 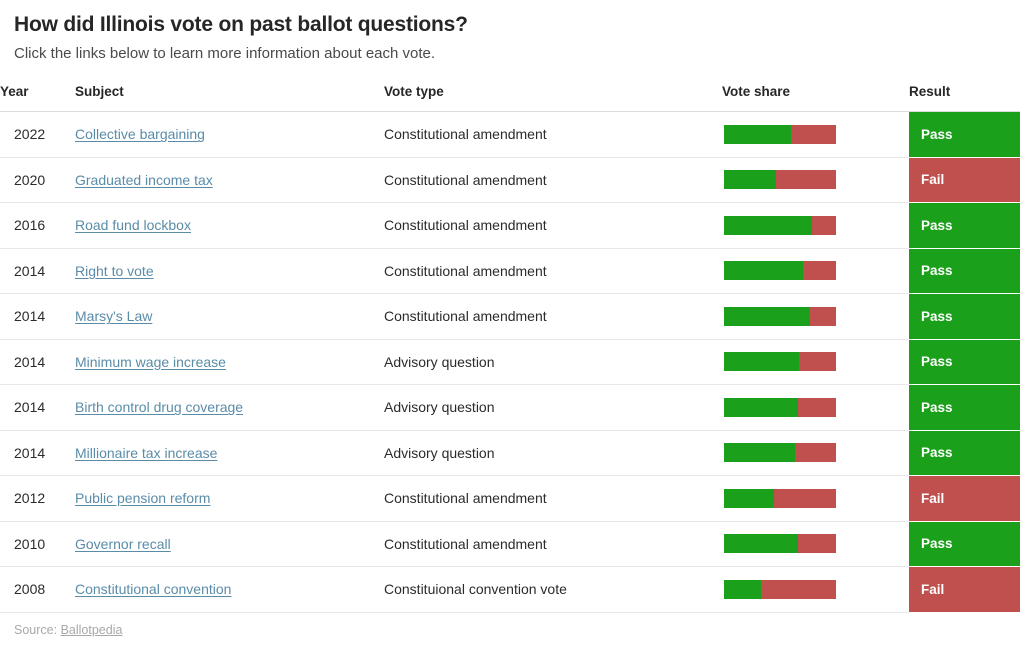 What do you see at coordinates (144, 180) in the screenshot?
I see `subject-link: Graduated income tax` at bounding box center [144, 180].